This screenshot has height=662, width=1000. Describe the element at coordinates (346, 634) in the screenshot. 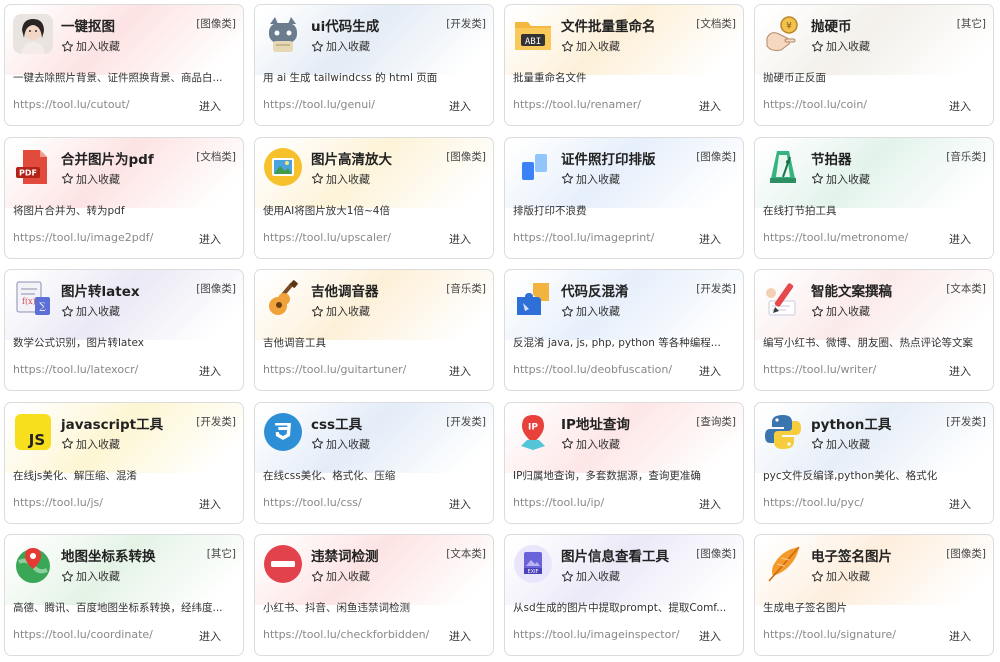

I see `tool-url-link: https://tool.lu/checkforbidden/` at that location.